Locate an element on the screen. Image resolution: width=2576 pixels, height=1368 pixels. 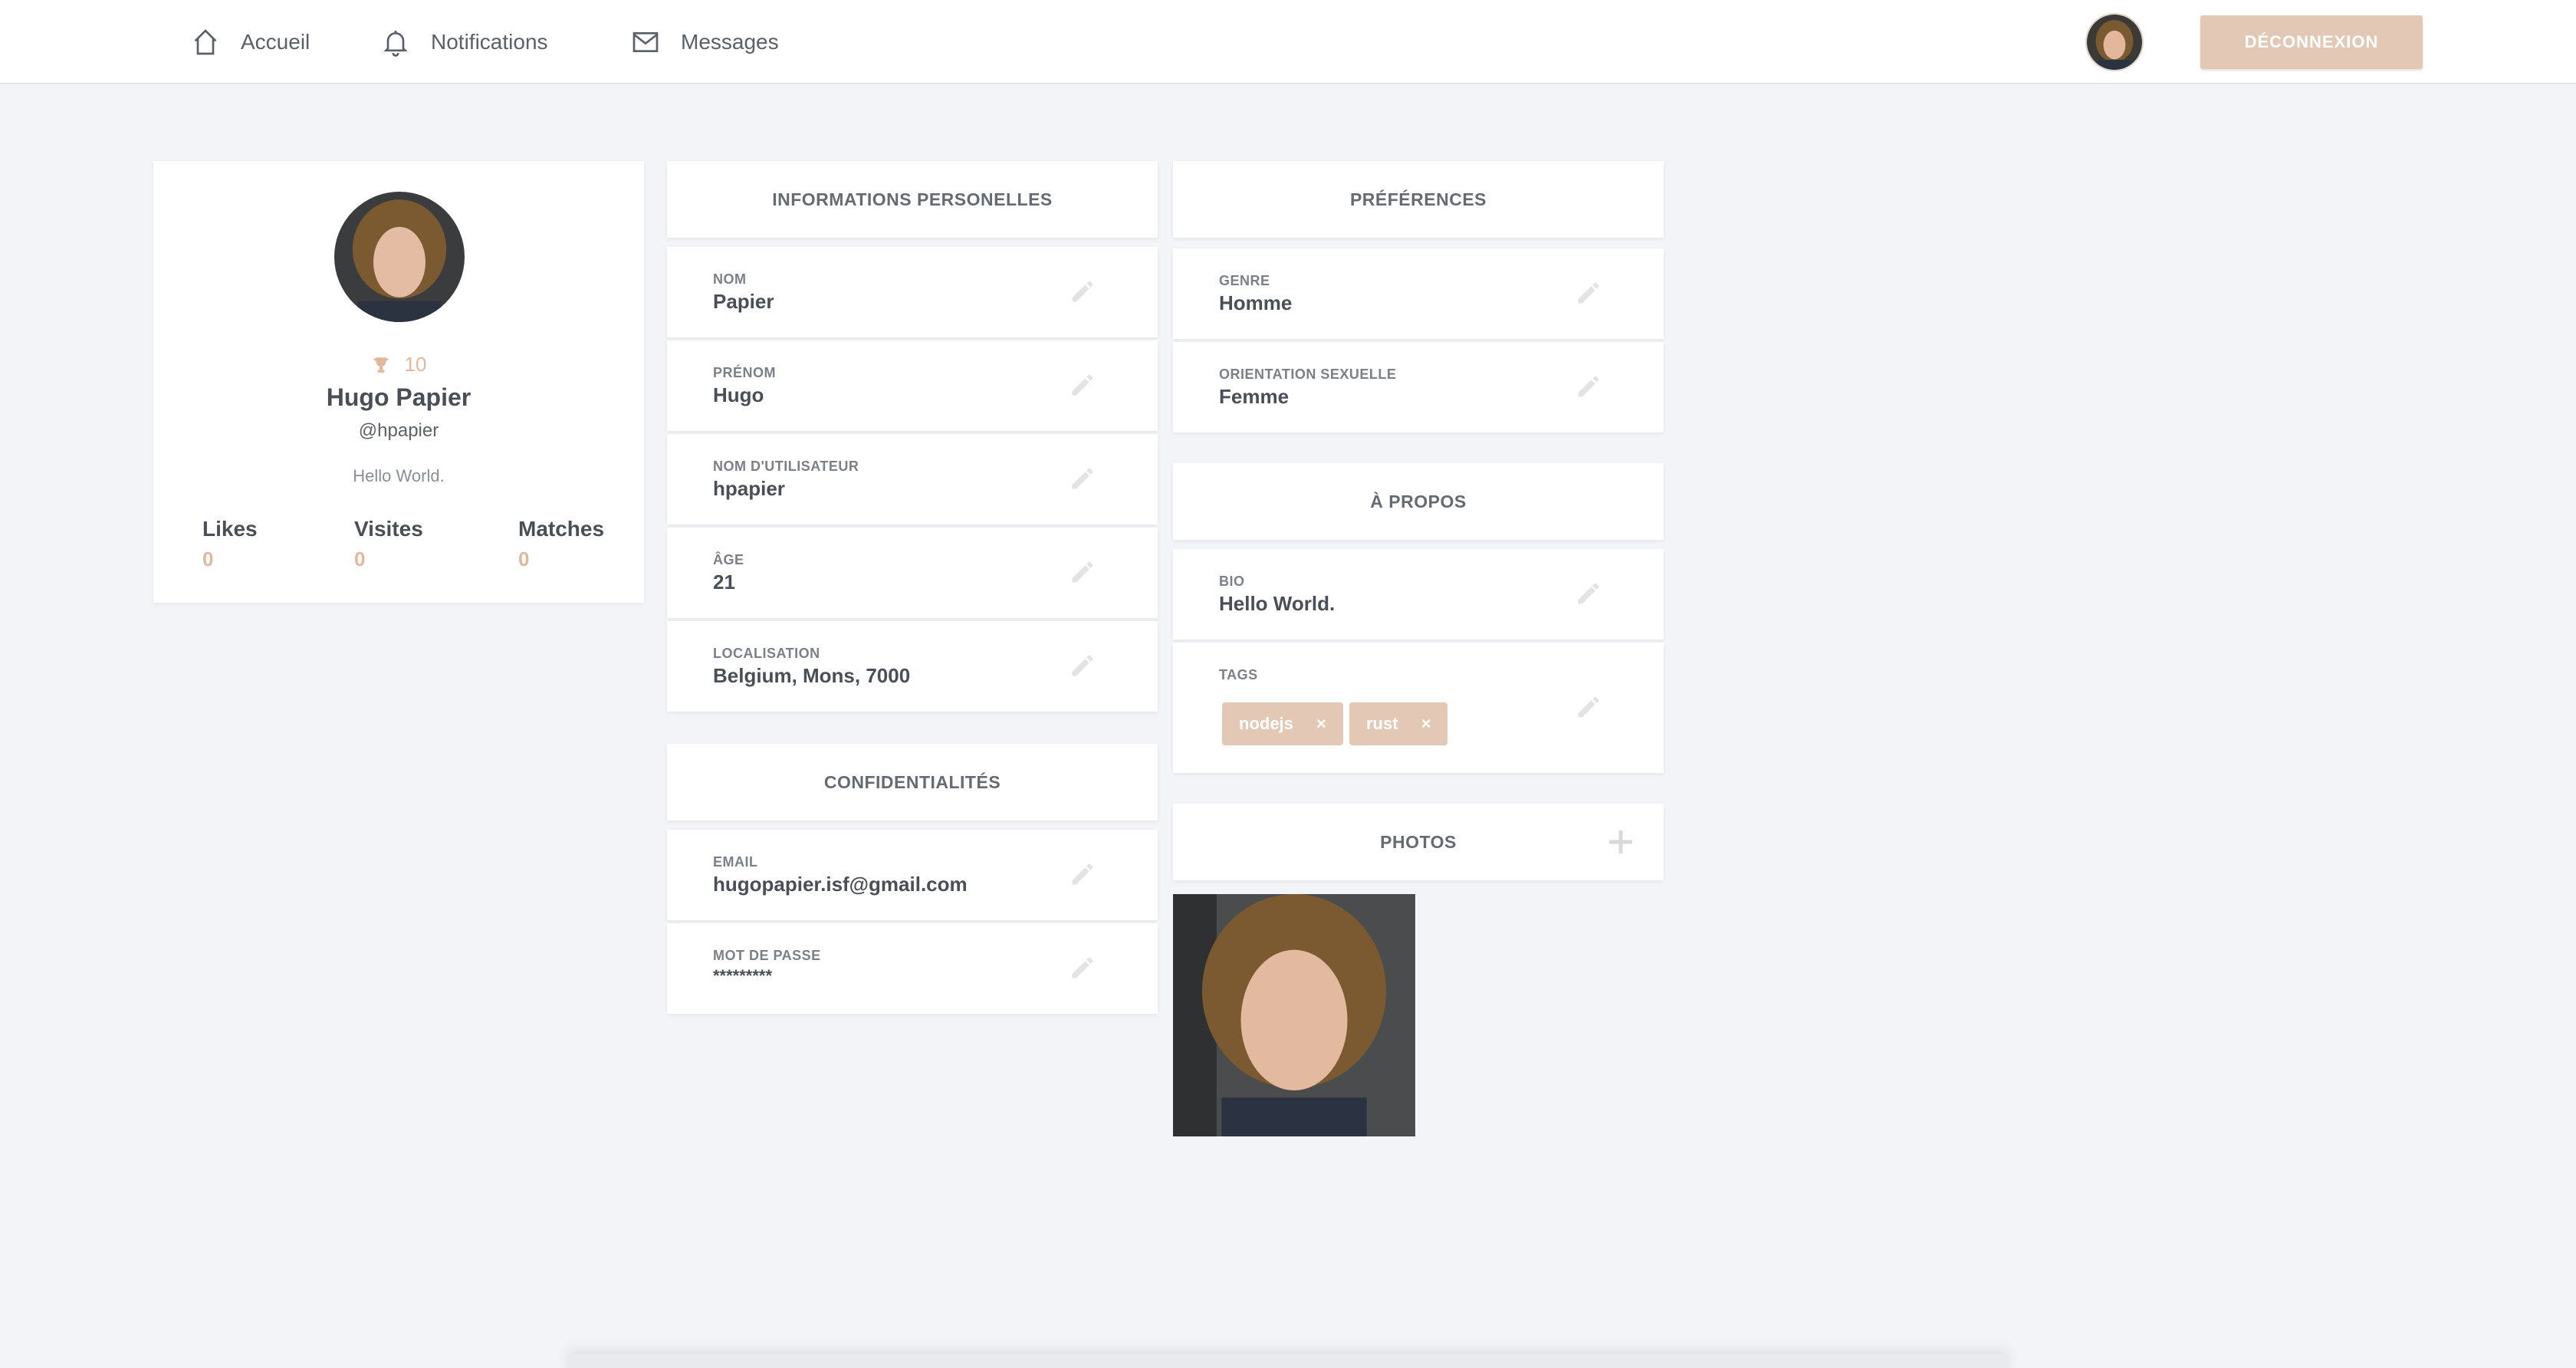
field-gender: GENRE Homme is located at coordinates (1418, 293).